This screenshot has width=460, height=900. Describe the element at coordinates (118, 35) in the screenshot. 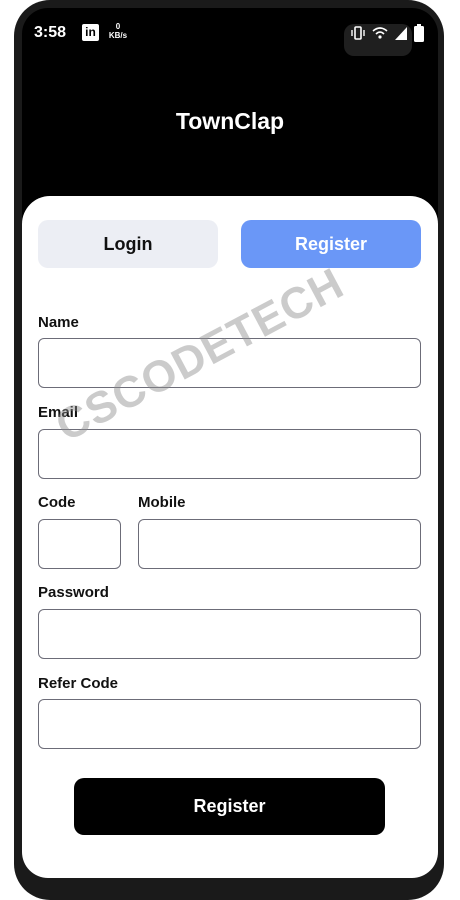

I see `network-speed-unit: KB/s` at that location.